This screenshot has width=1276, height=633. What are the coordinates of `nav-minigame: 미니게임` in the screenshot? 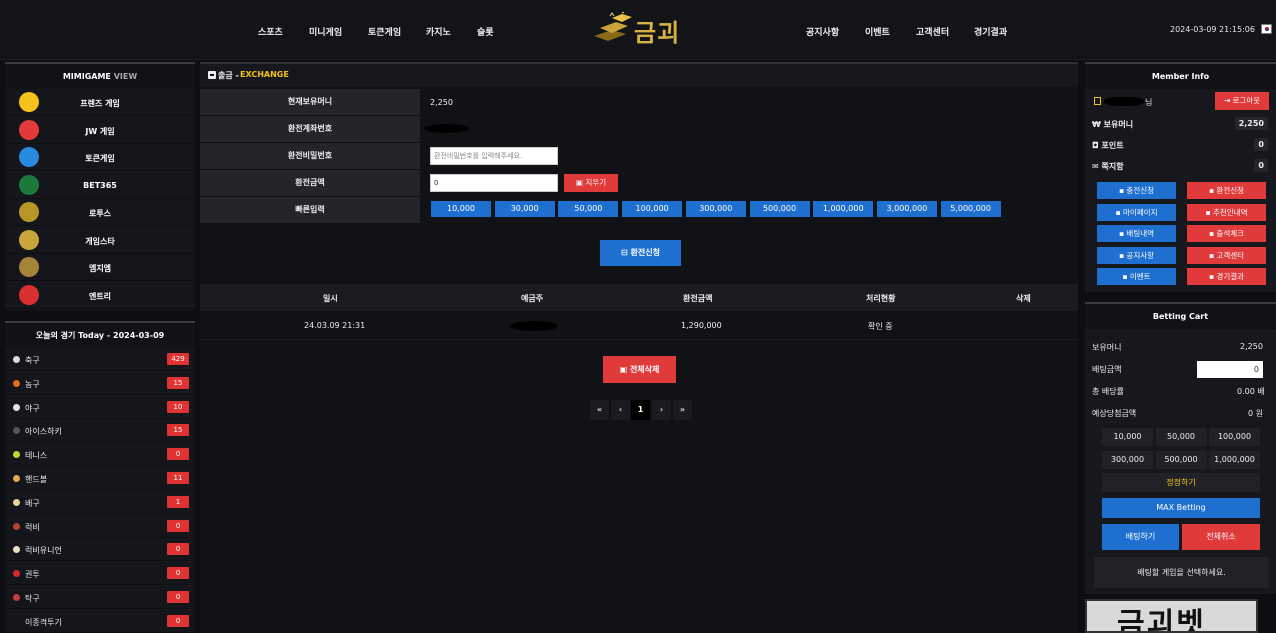 It's located at (325, 31).